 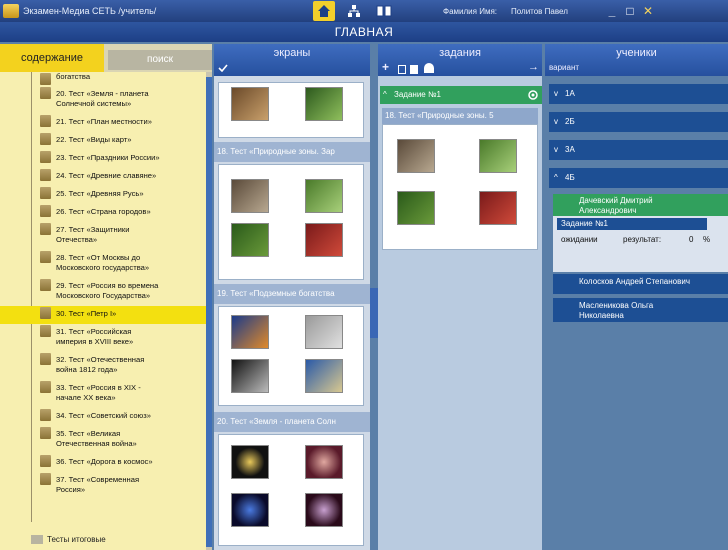 I want to click on tab-search: поиск, so click(x=160, y=60).